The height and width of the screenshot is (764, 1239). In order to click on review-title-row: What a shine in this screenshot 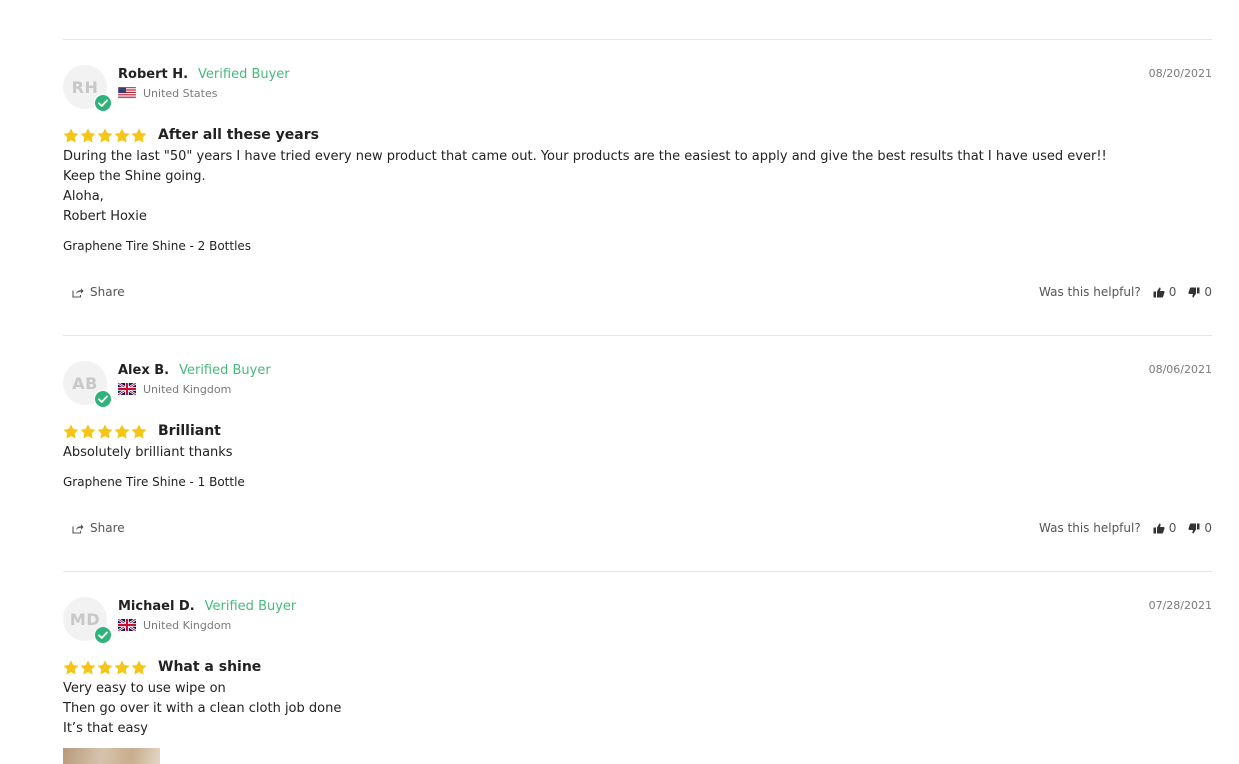, I will do `click(162, 667)`.